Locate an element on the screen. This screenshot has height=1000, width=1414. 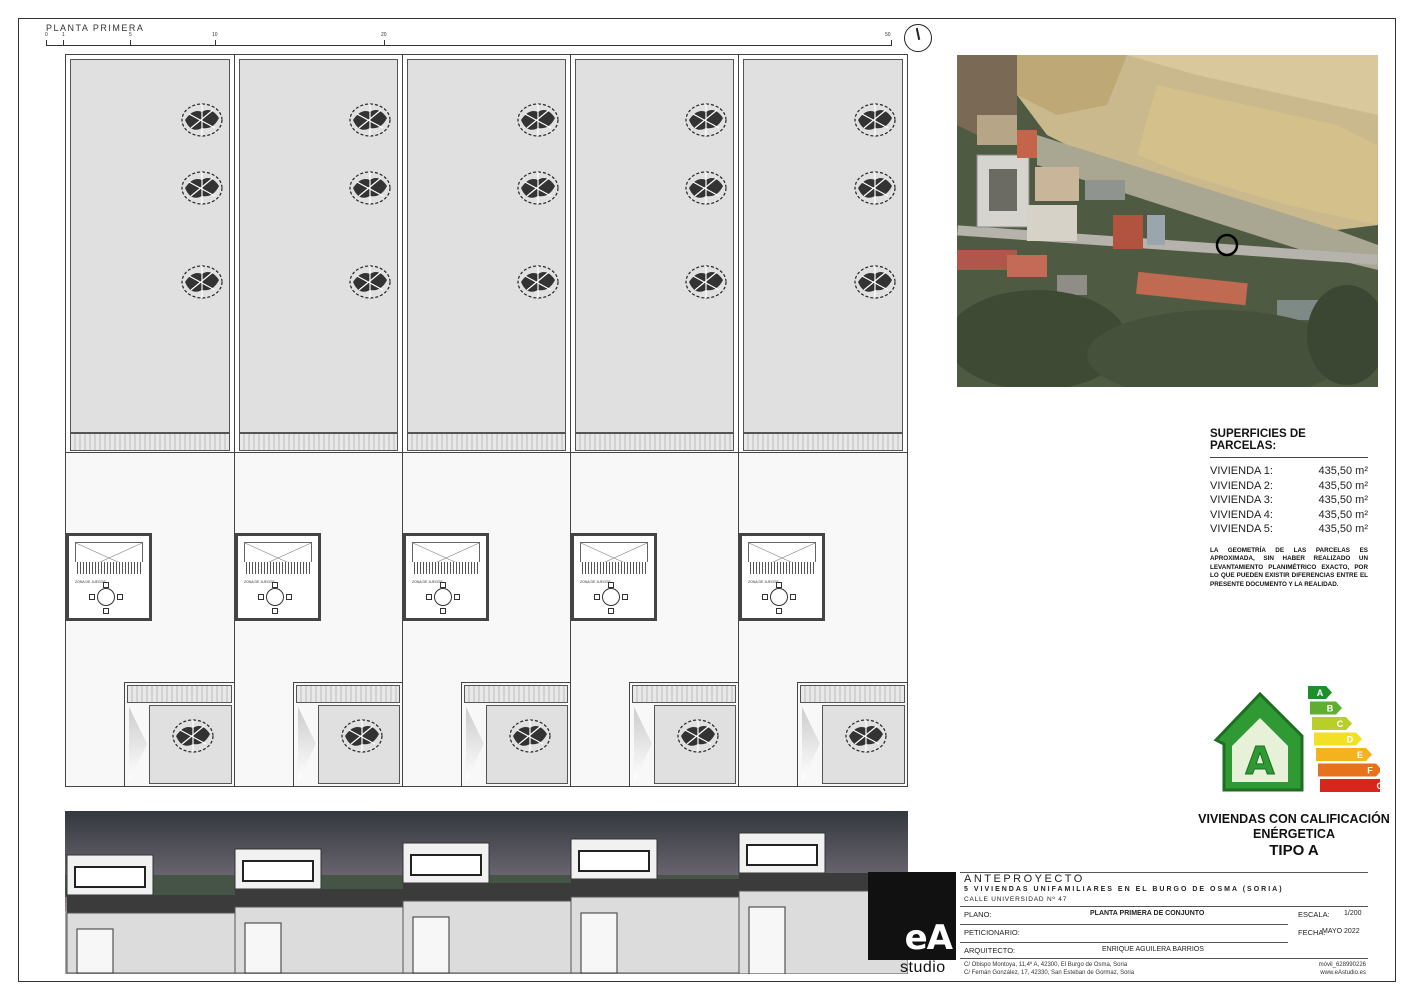
energy-bar-label: C is located at coordinates (1340, 724).